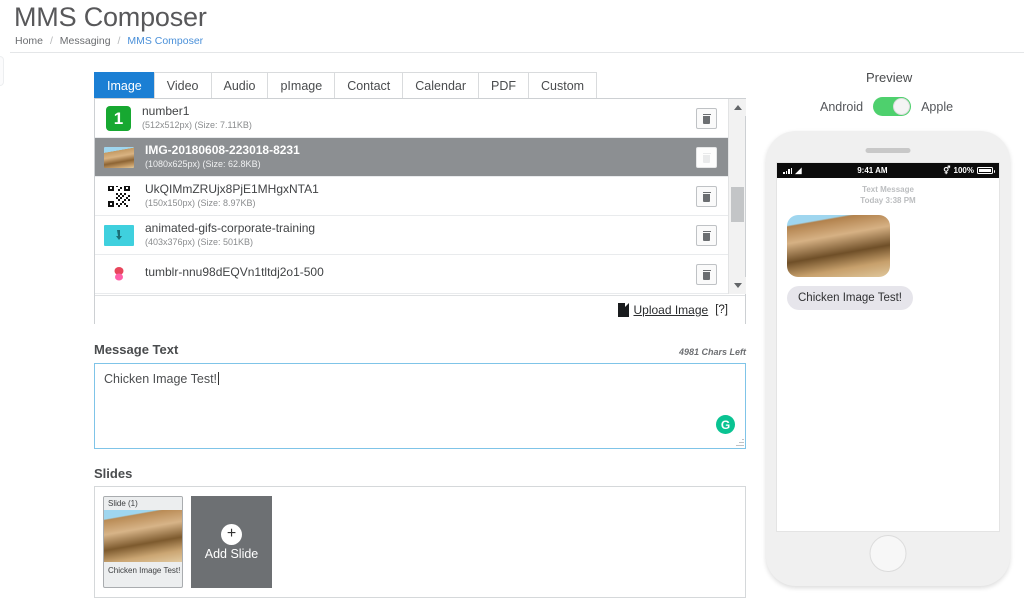 The image size is (1024, 607). What do you see at coordinates (119, 235) in the screenshot?
I see `cyan-gif-icon` at bounding box center [119, 235].